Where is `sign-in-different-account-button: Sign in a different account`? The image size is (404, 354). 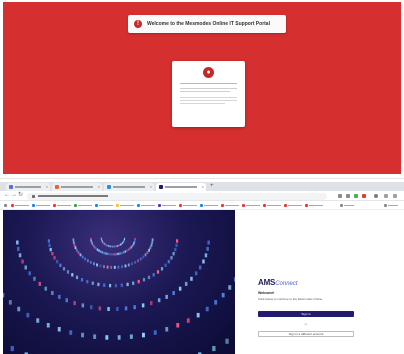 sign-in-different-account-button: Sign in a different account is located at coordinates (306, 334).